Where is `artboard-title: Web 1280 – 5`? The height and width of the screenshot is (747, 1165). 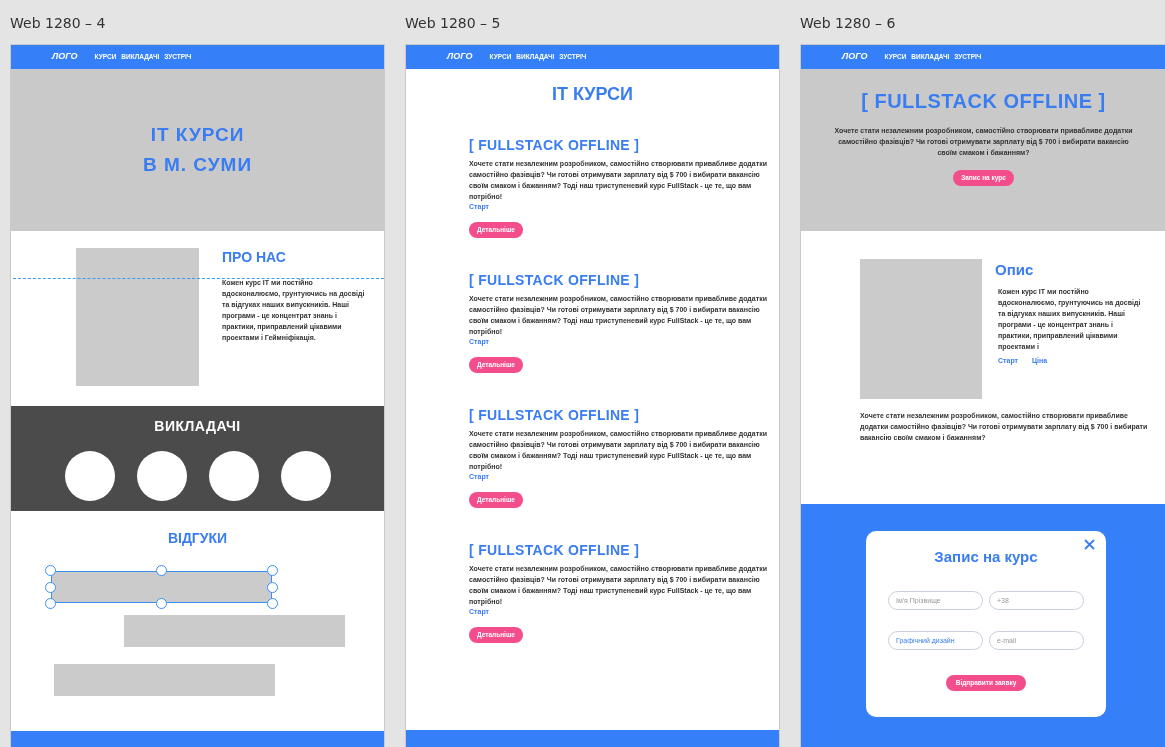
artboard-title: Web 1280 – 5 is located at coordinates (592, 22).